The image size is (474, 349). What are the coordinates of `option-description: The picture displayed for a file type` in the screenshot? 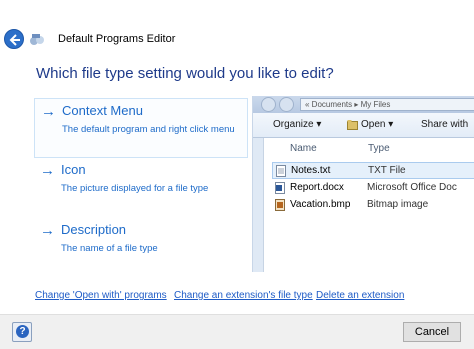 It's located at (135, 188).